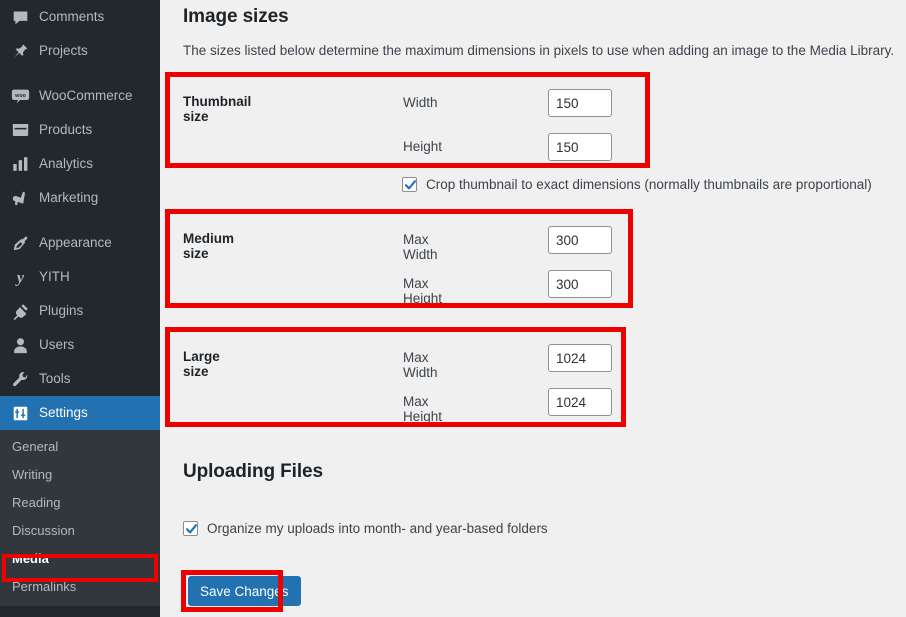 This screenshot has width=906, height=617. Describe the element at coordinates (201, 364) in the screenshot. I see `large-size-label: Large size` at that location.